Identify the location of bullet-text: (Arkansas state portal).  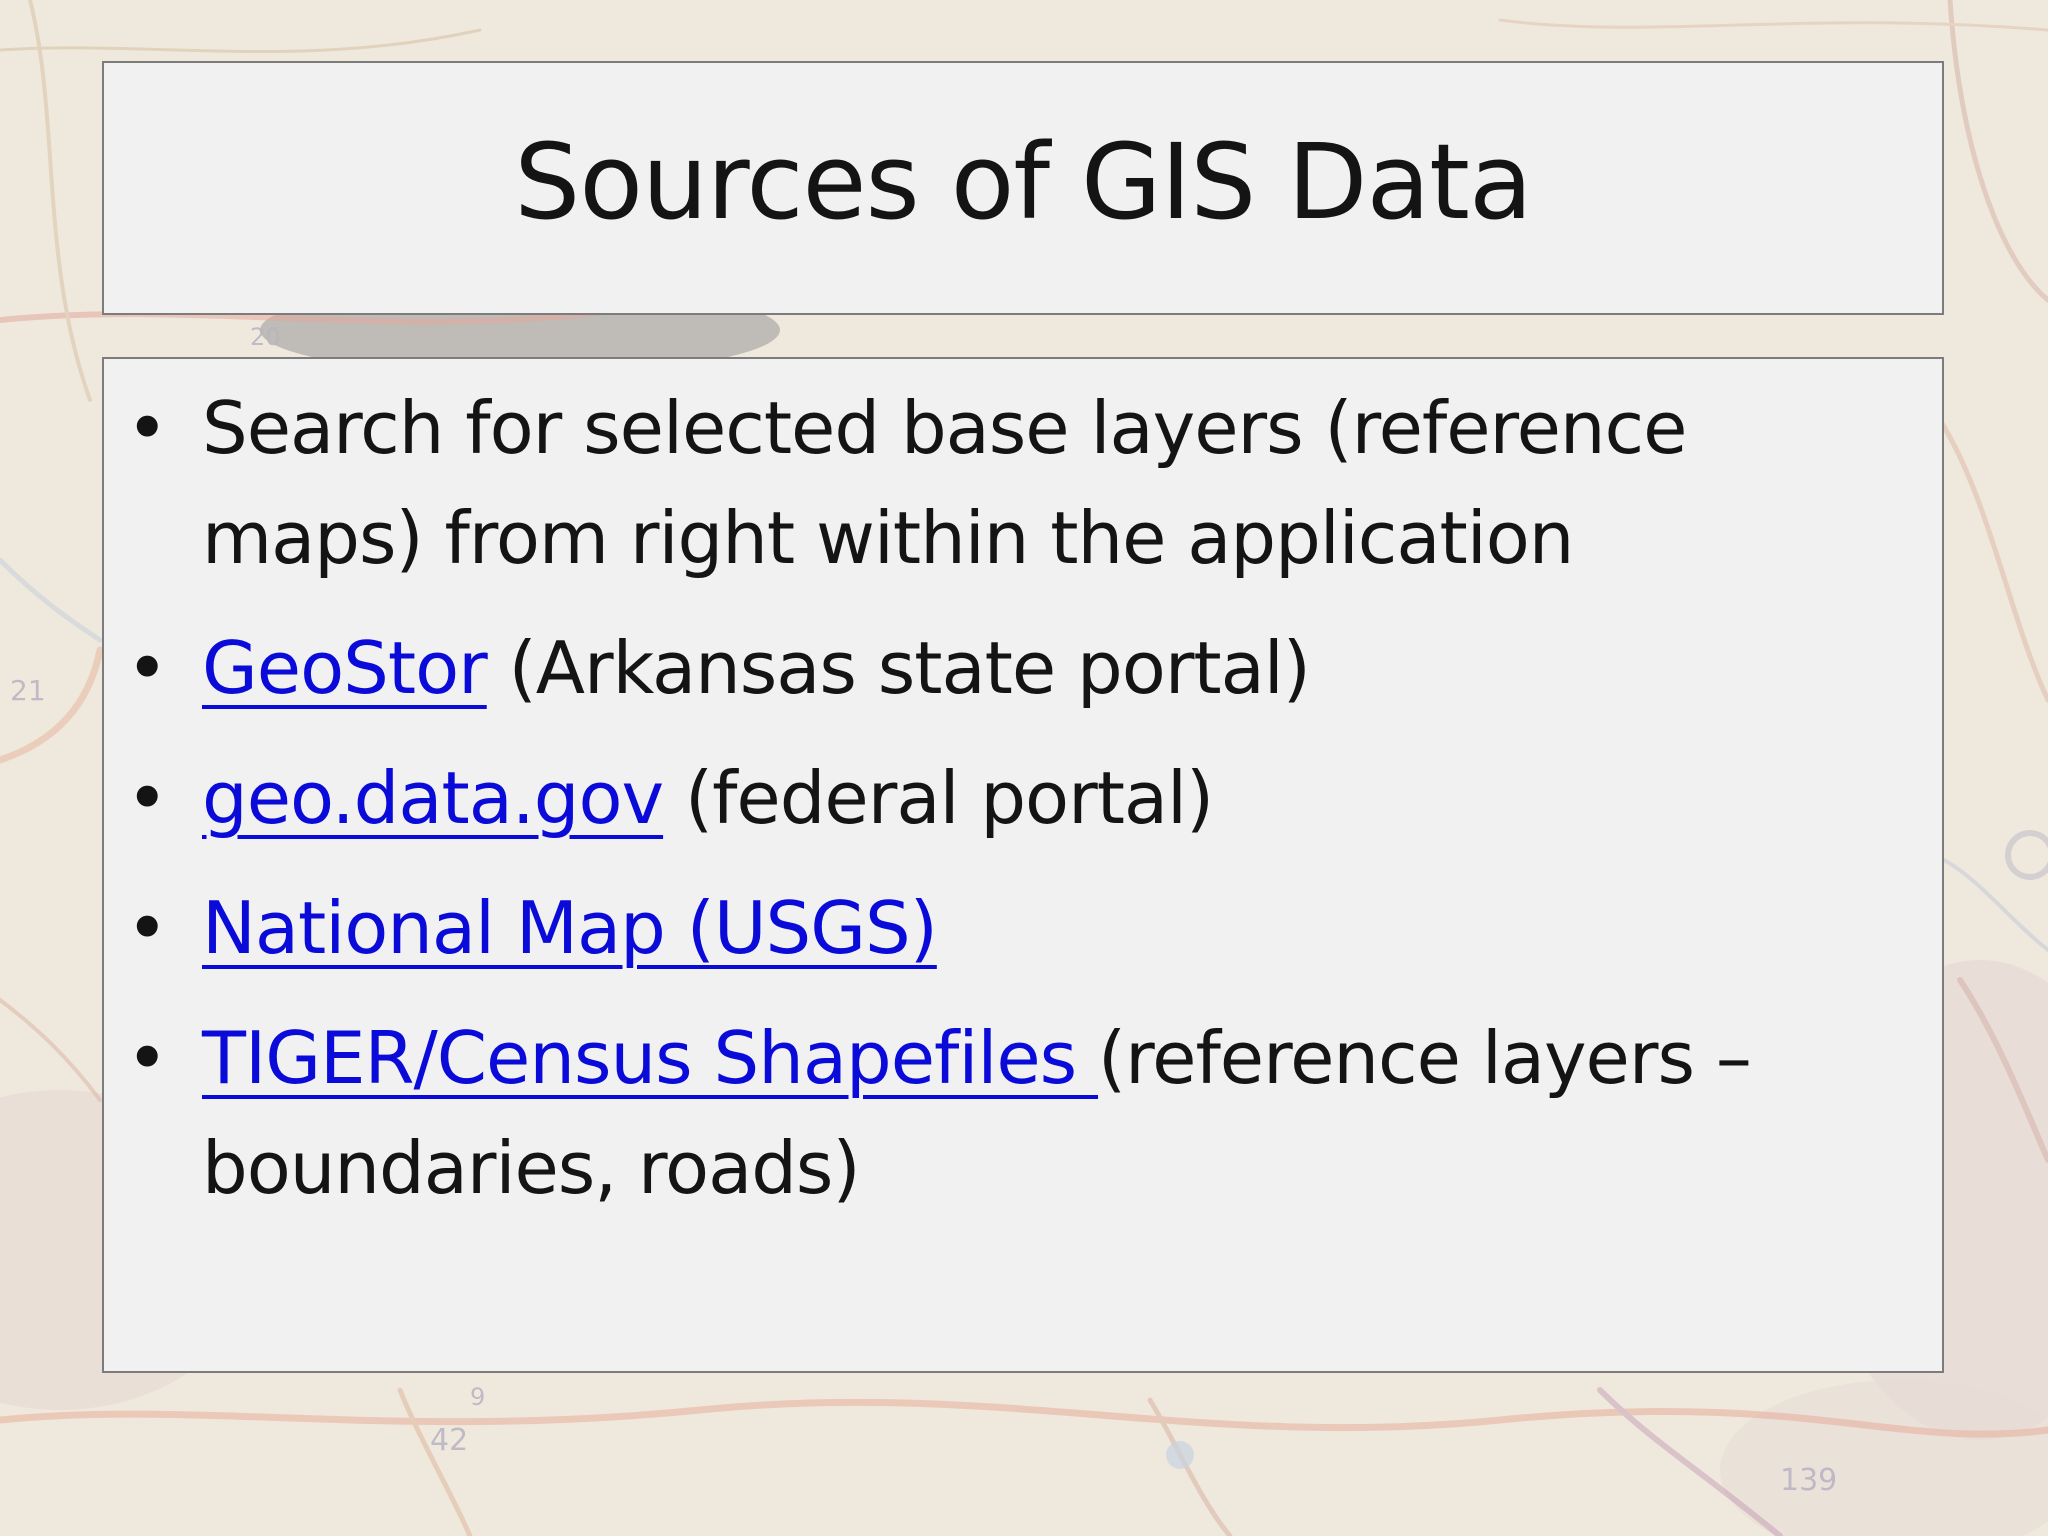
(898, 668).